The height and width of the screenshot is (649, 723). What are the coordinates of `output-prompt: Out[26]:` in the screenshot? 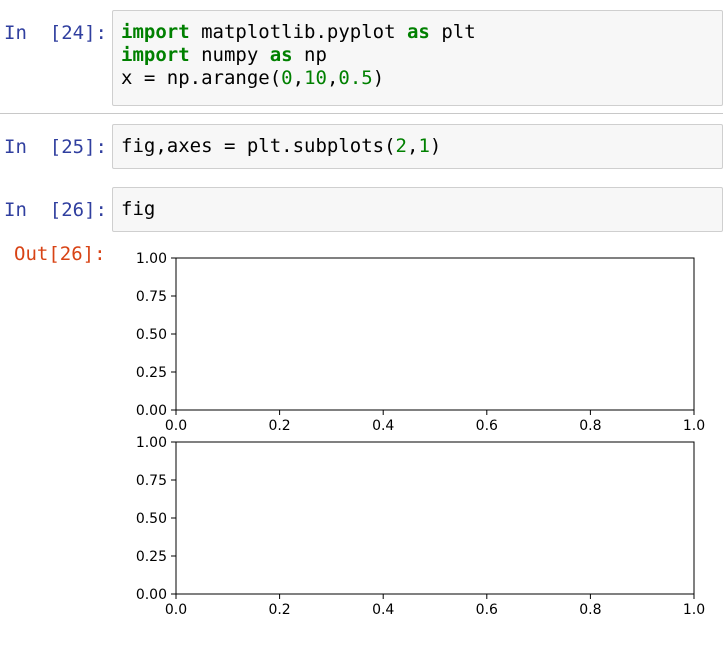 It's located at (60, 254).